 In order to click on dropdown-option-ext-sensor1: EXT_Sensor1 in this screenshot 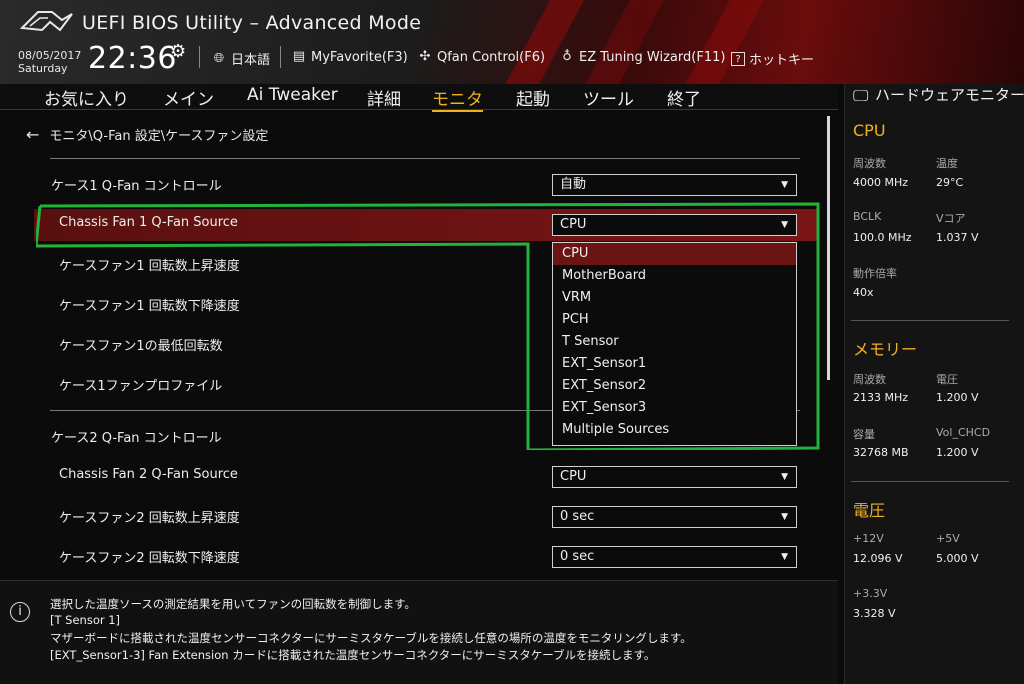, I will do `click(674, 364)`.